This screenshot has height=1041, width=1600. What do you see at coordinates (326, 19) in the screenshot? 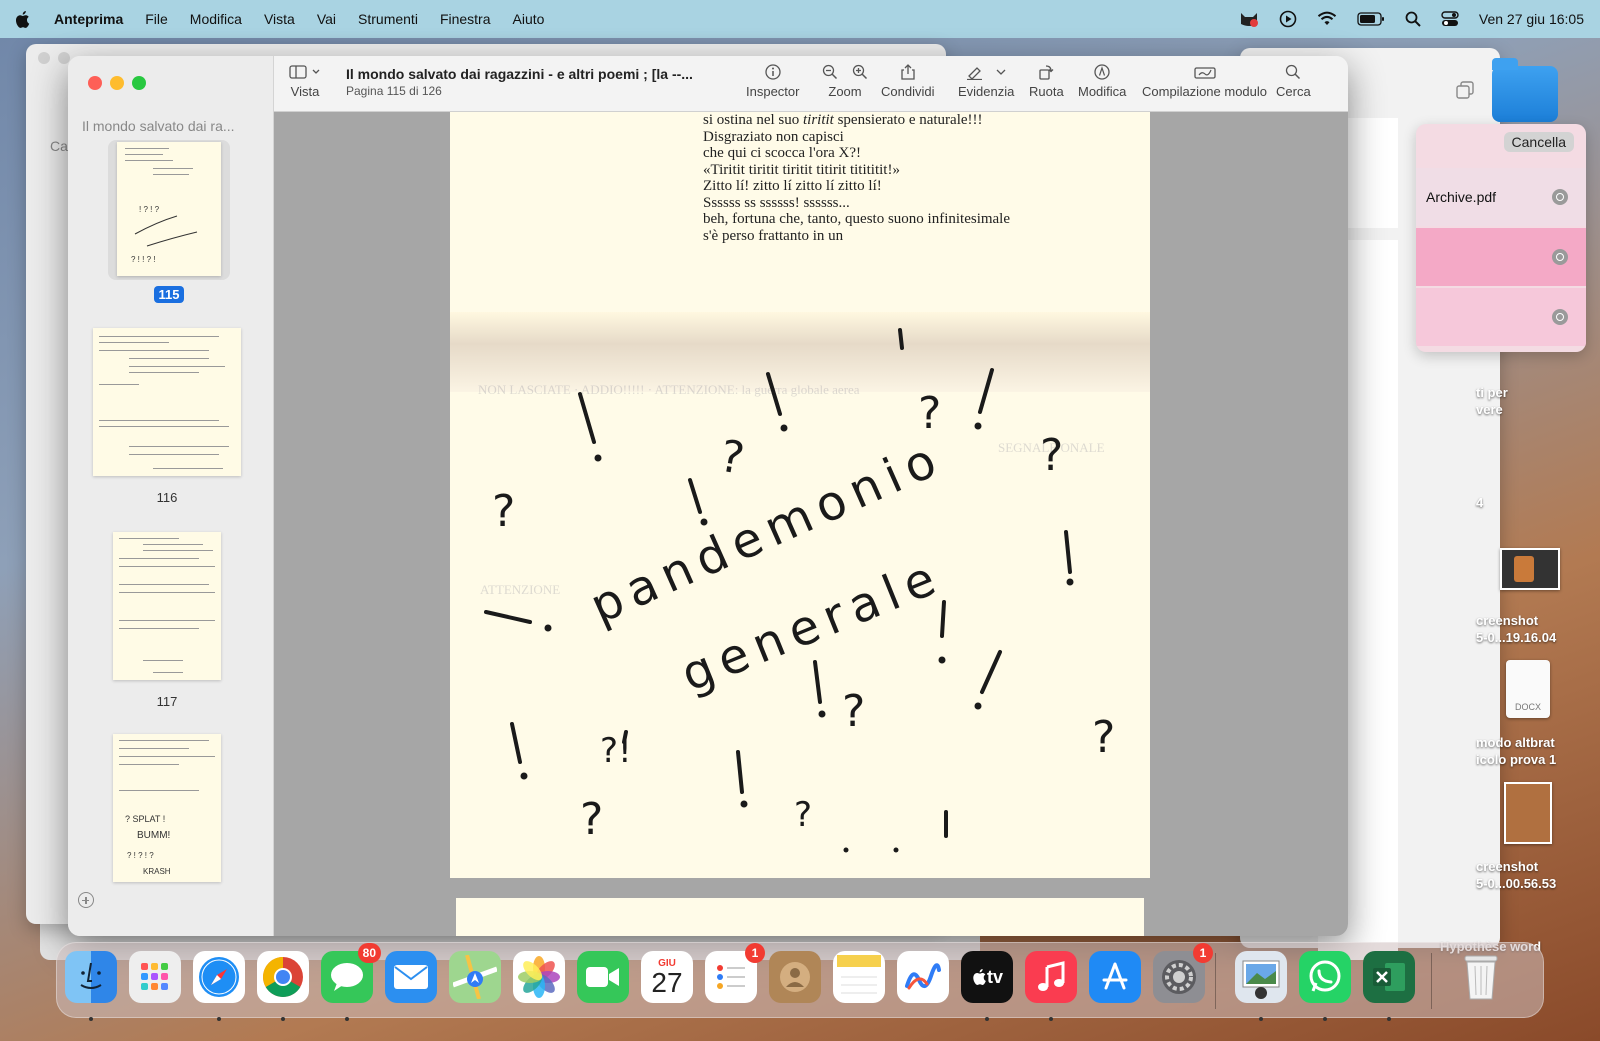
I see `menu-vai: Vai` at bounding box center [326, 19].